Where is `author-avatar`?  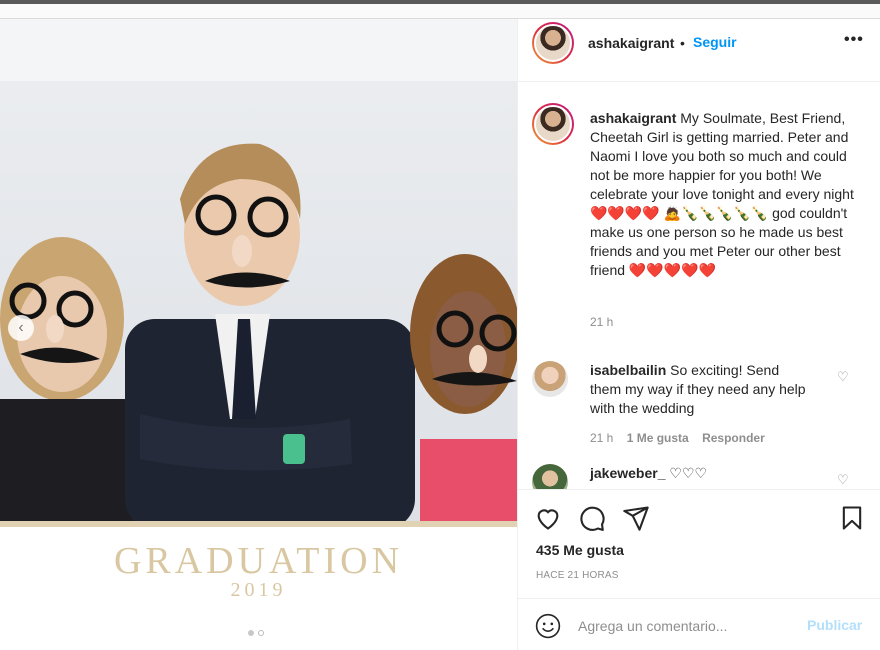 author-avatar is located at coordinates (553, 43).